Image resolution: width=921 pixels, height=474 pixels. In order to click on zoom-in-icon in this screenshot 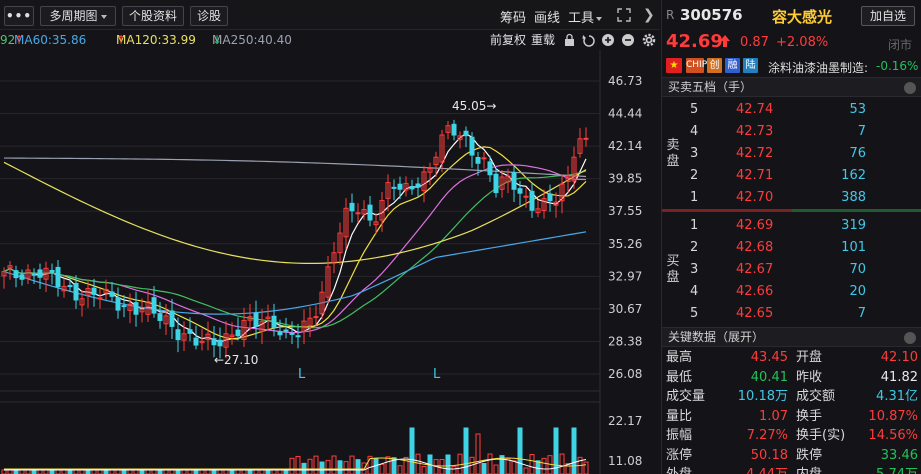, I will do `click(608, 40)`.